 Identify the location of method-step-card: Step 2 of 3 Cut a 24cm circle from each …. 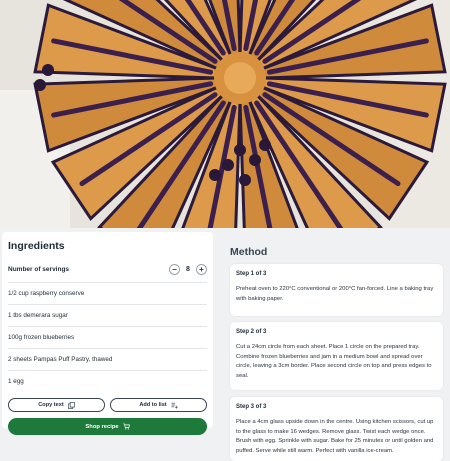
(336, 356).